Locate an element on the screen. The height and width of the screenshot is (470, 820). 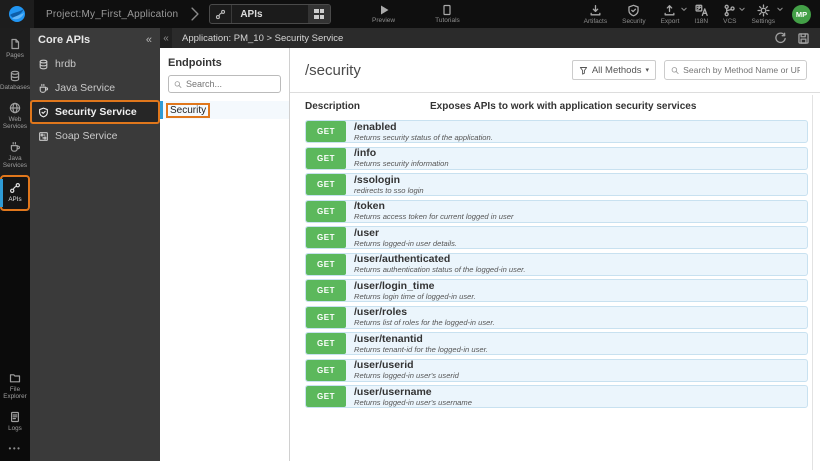
core-api-item-java-service: Java Service is located at coordinates (95, 88).